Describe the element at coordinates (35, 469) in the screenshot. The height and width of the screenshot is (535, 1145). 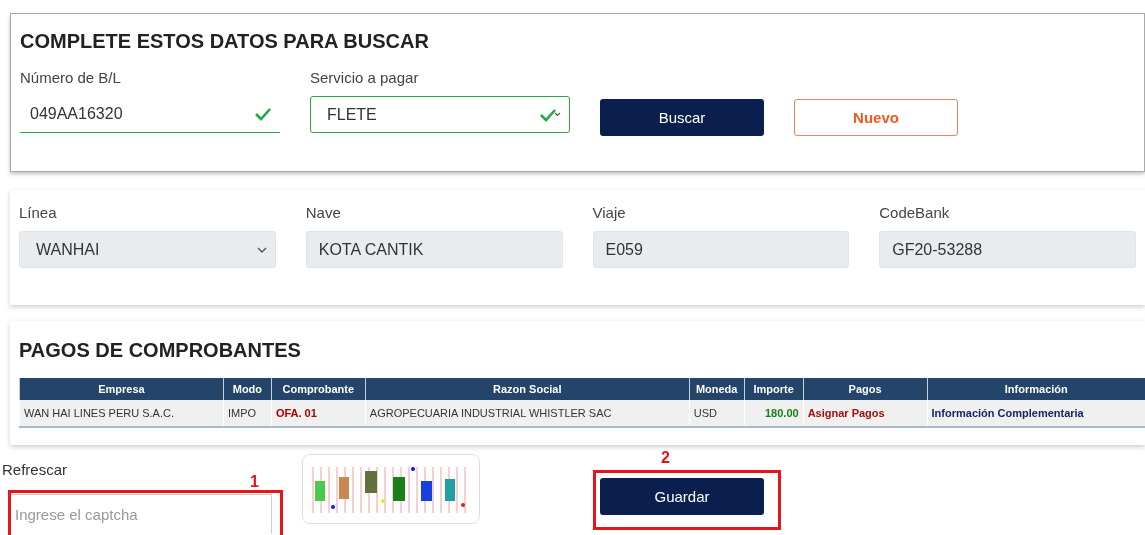
I see `refresh-link: Refrescar` at that location.